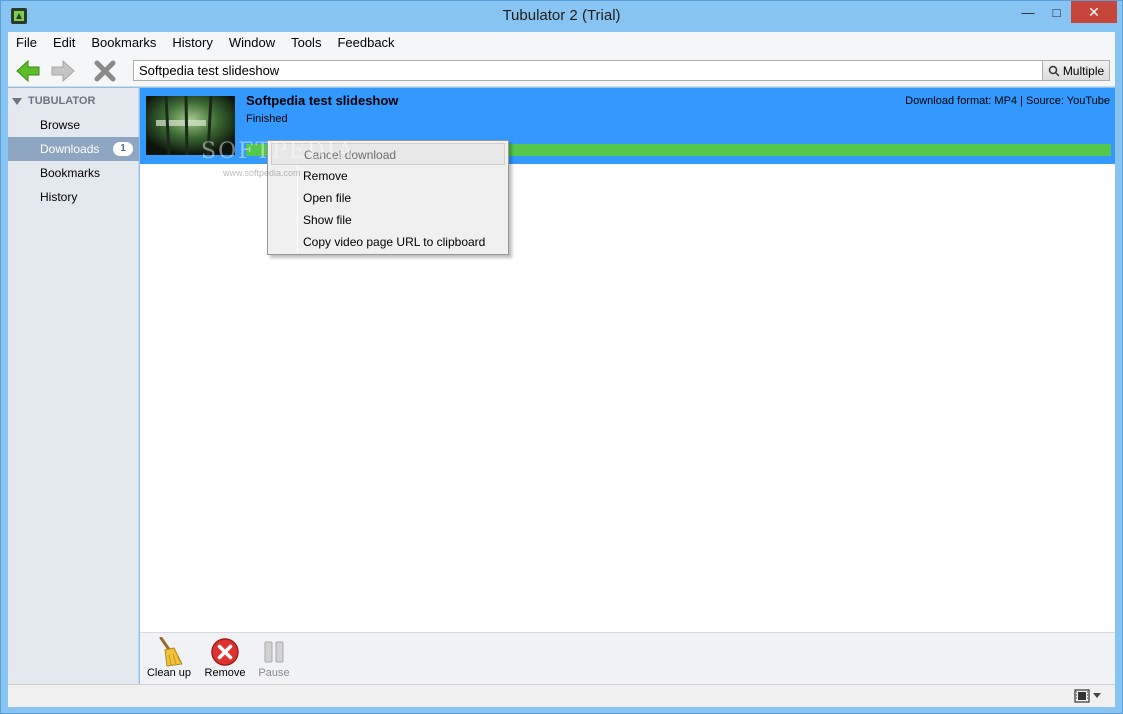 The image size is (1123, 714). I want to click on sidebar-item-browse: Browse, so click(73, 125).